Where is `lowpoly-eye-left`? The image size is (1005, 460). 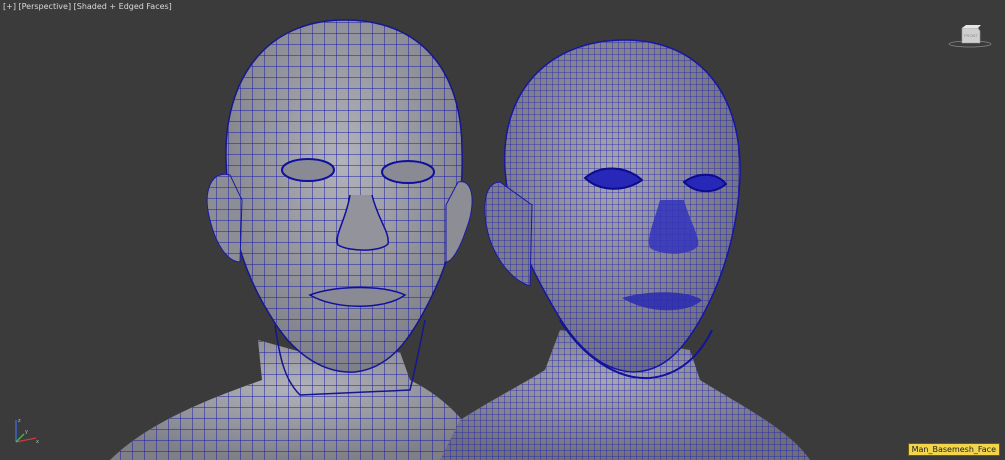 lowpoly-eye-left is located at coordinates (308, 170).